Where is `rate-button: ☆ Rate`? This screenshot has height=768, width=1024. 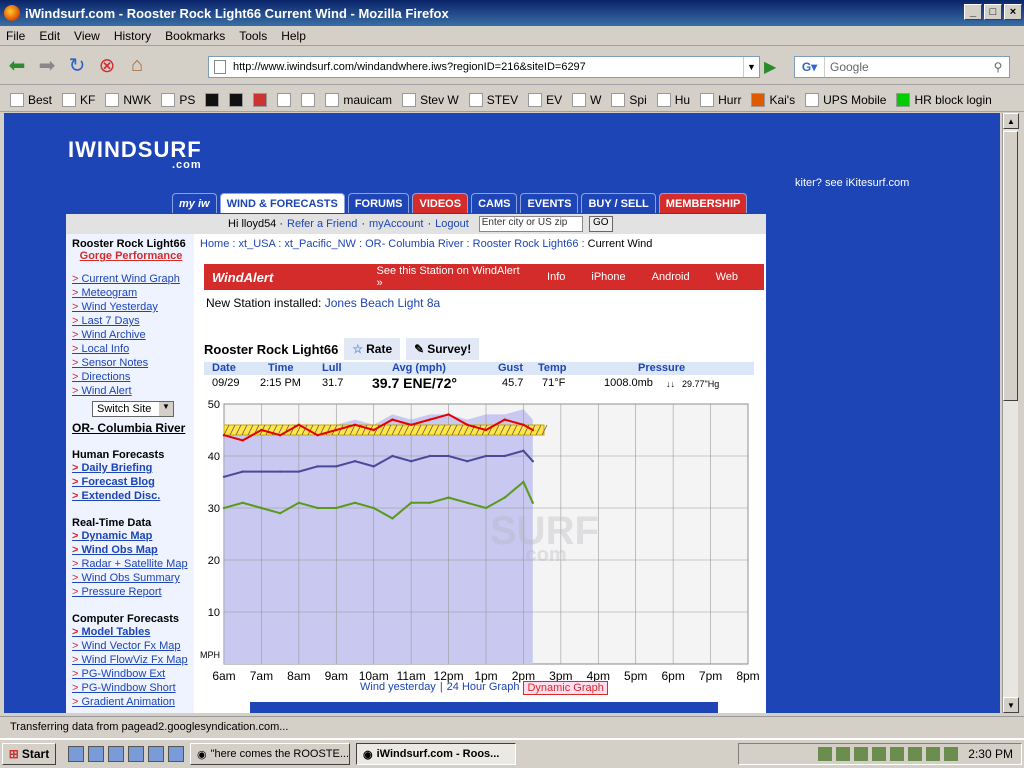 rate-button: ☆ Rate is located at coordinates (372, 349).